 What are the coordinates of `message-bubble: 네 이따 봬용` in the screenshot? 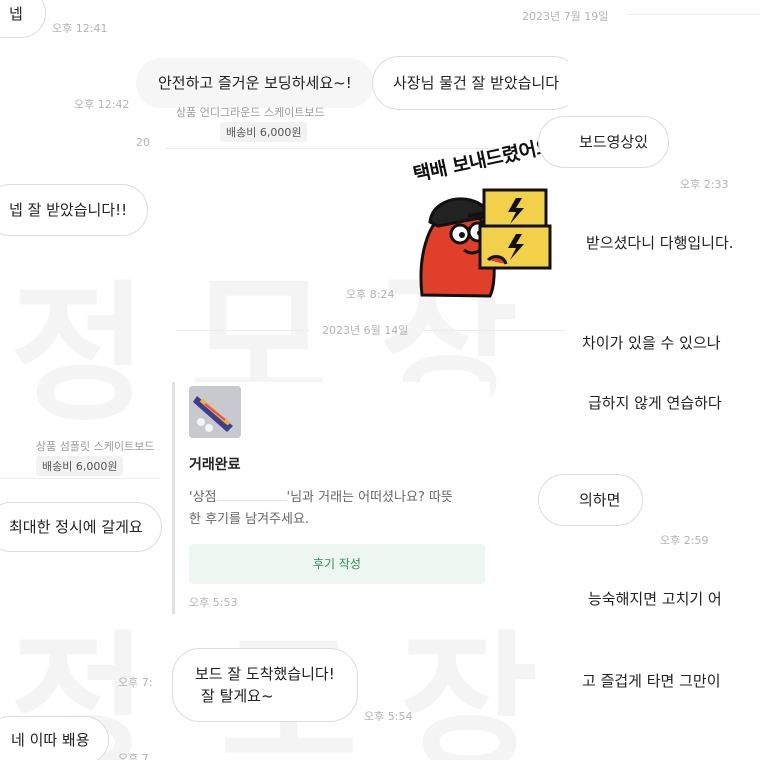 It's located at (54, 738).